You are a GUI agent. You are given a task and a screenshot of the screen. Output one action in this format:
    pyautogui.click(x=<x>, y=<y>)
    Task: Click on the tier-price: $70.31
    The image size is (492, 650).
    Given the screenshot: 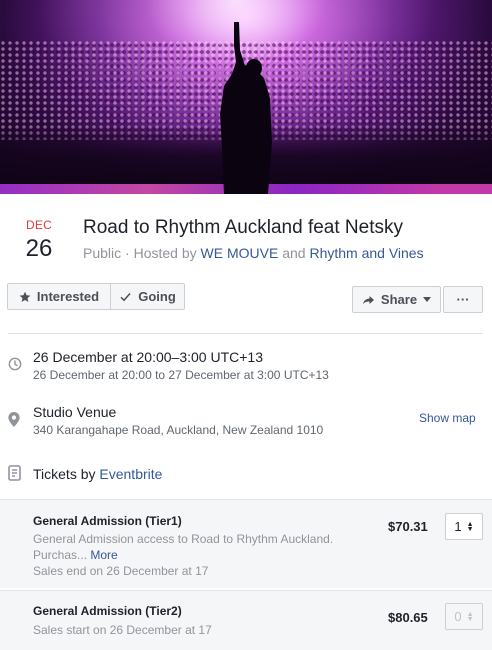 What is the action you would take?
    pyautogui.click(x=408, y=526)
    